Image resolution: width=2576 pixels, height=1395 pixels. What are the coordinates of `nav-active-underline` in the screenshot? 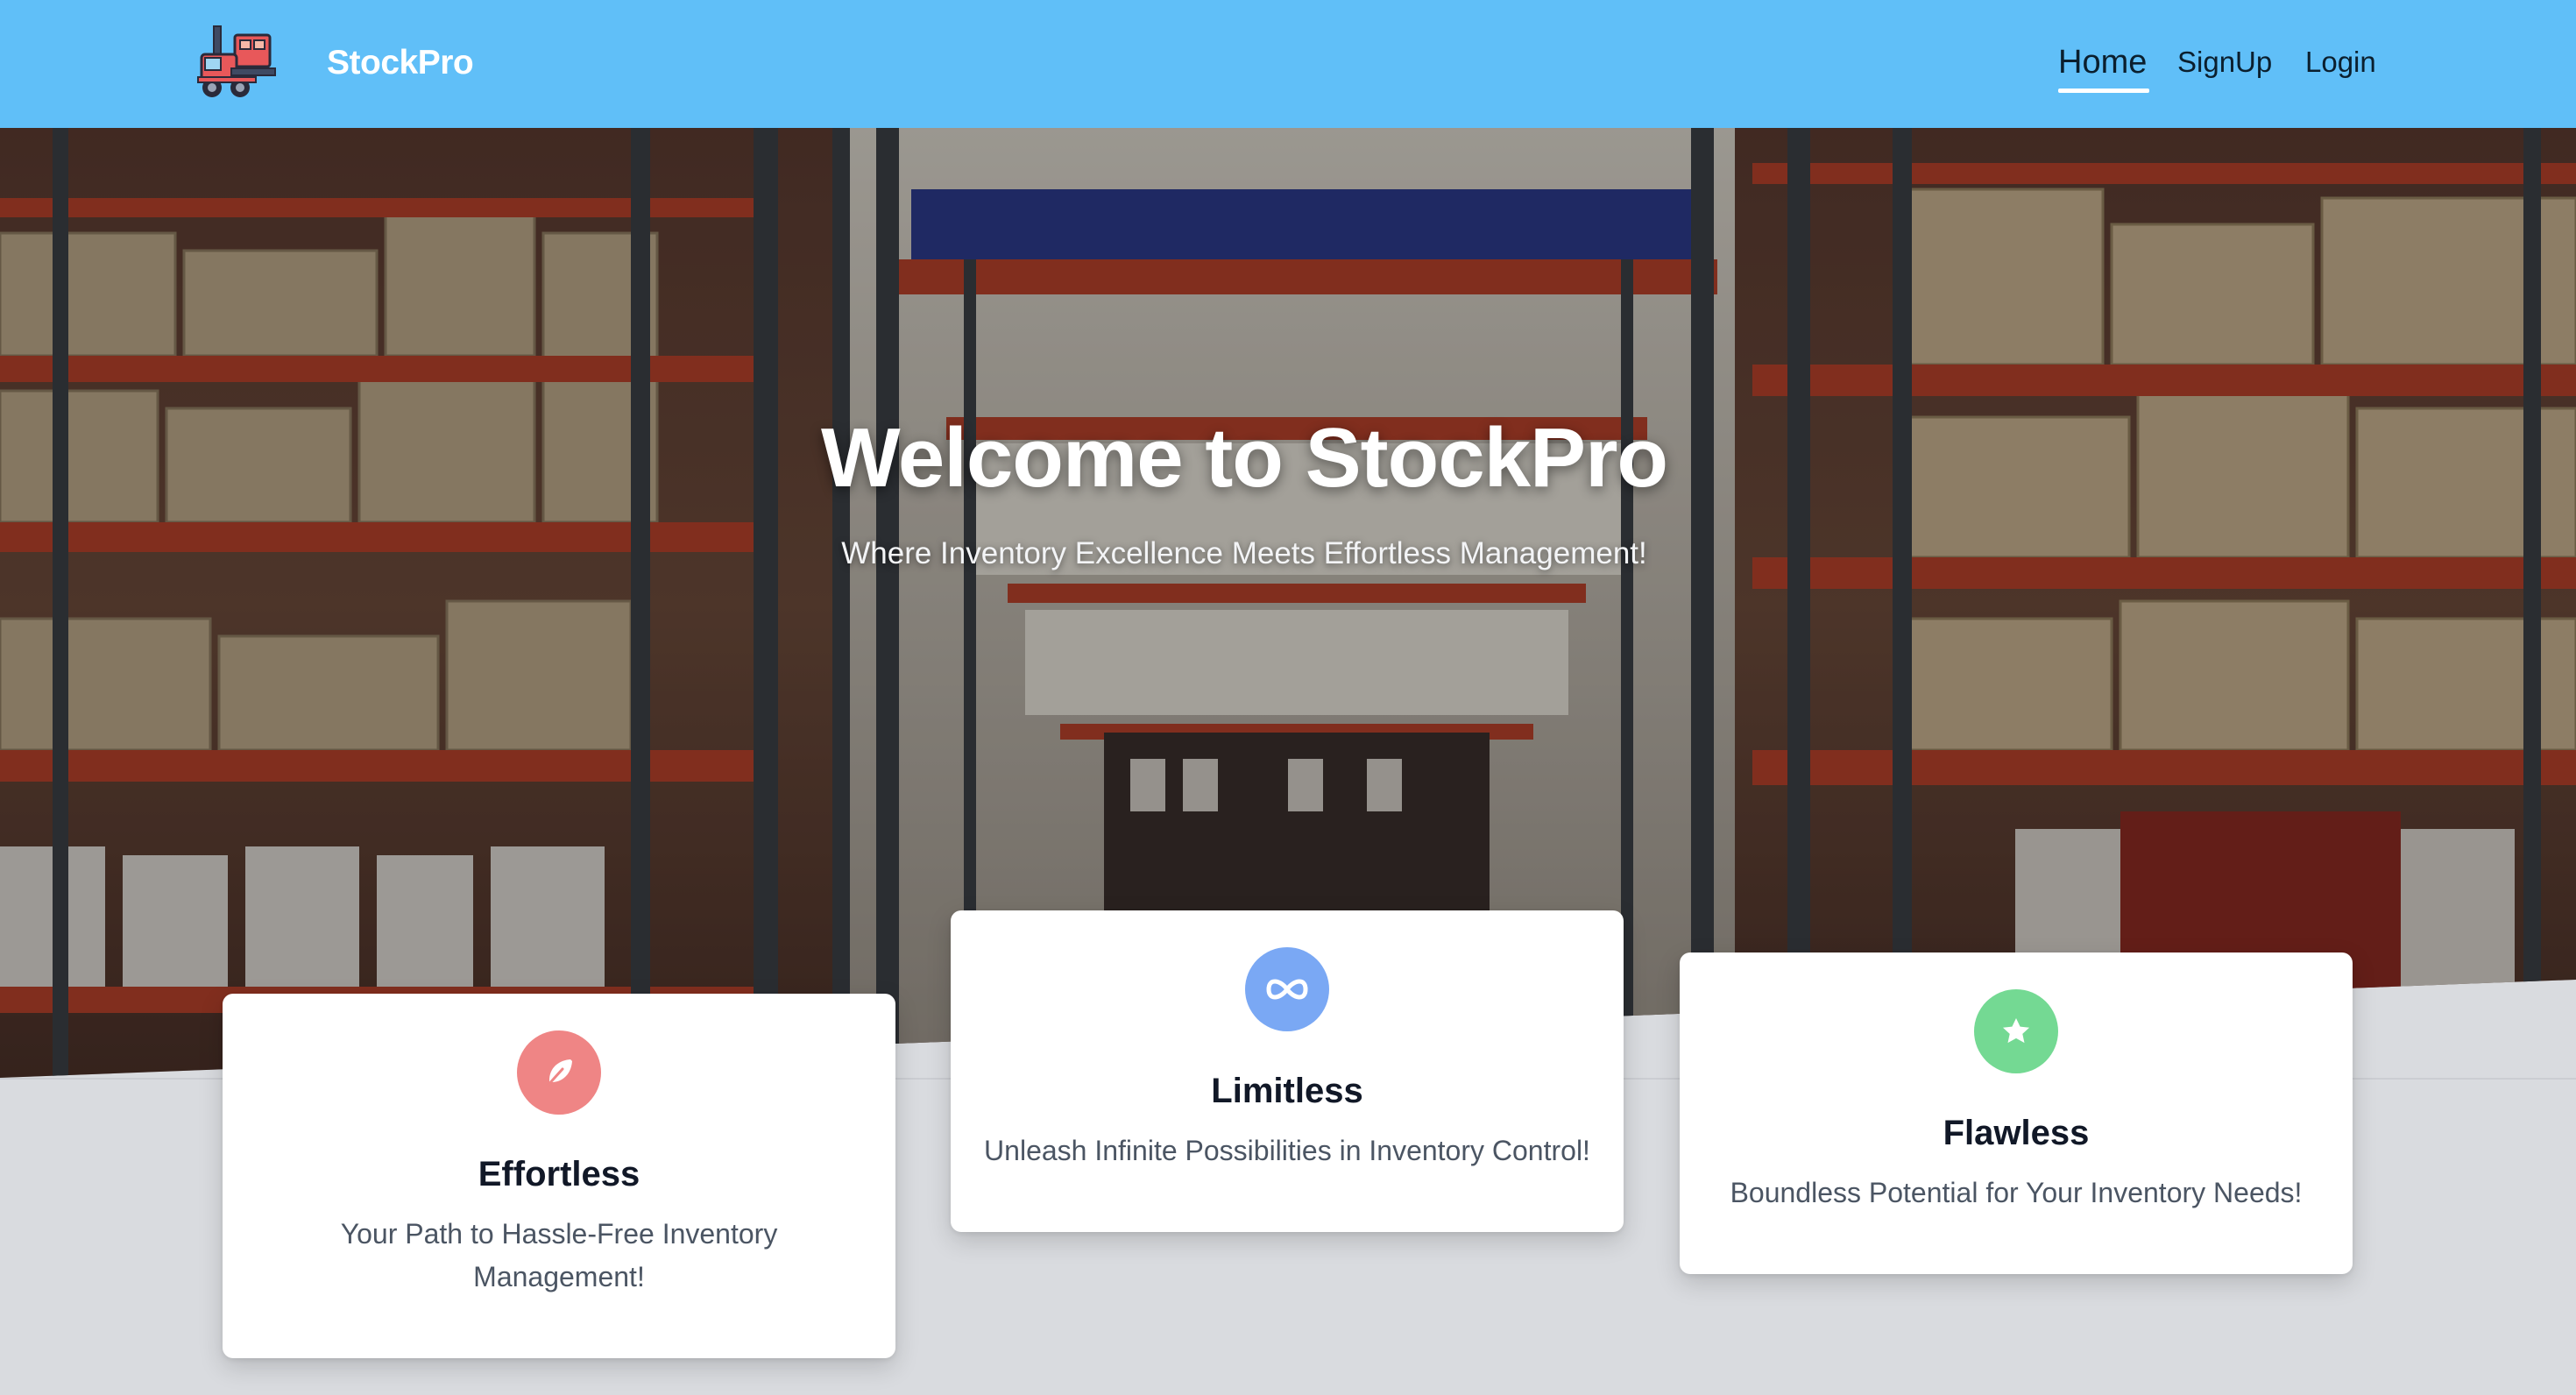 It's located at (2103, 91).